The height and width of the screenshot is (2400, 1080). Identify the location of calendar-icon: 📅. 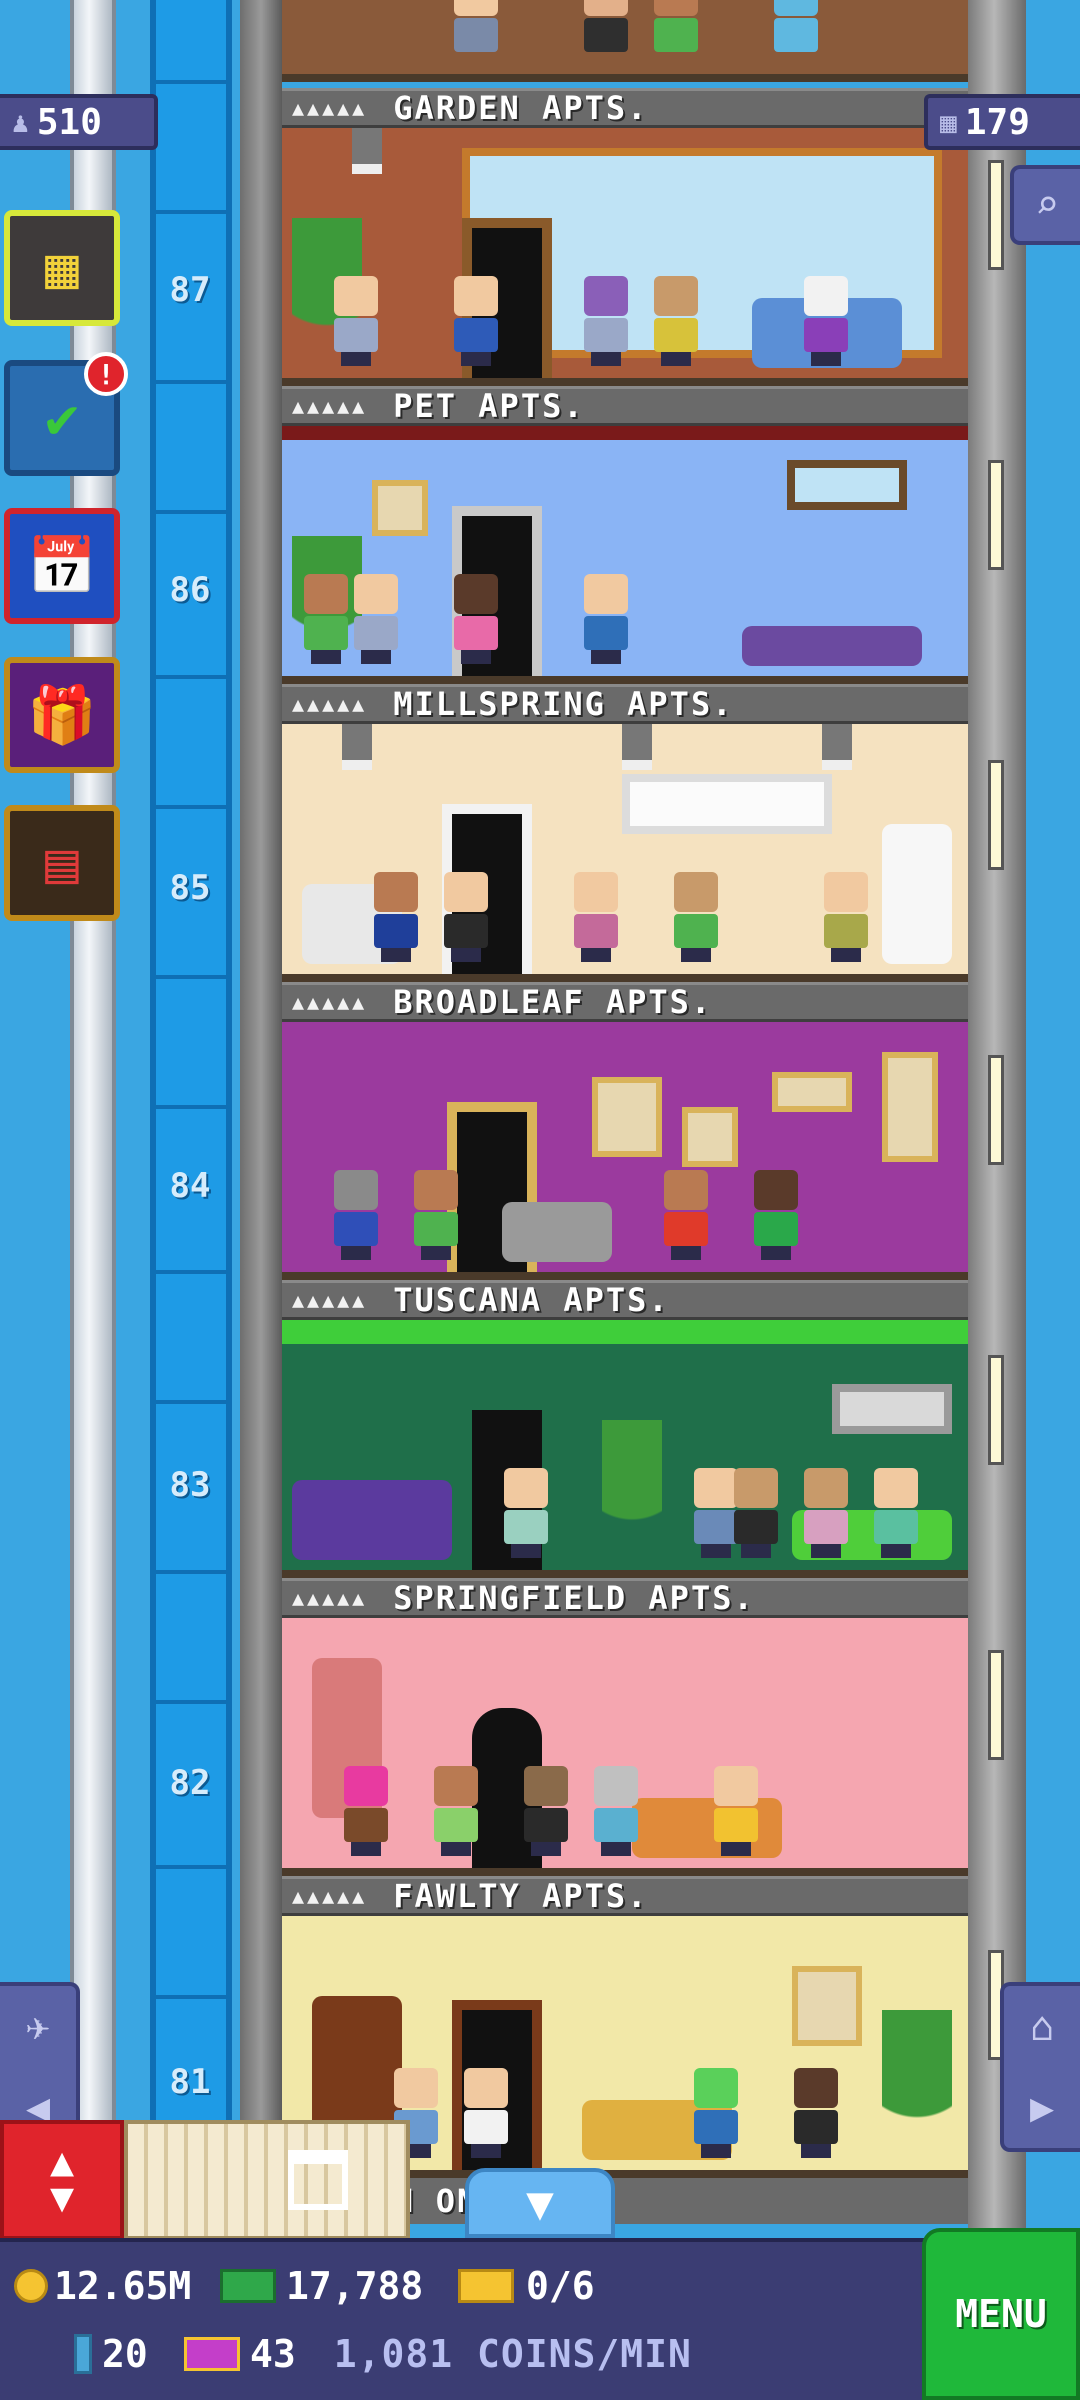
(62, 566).